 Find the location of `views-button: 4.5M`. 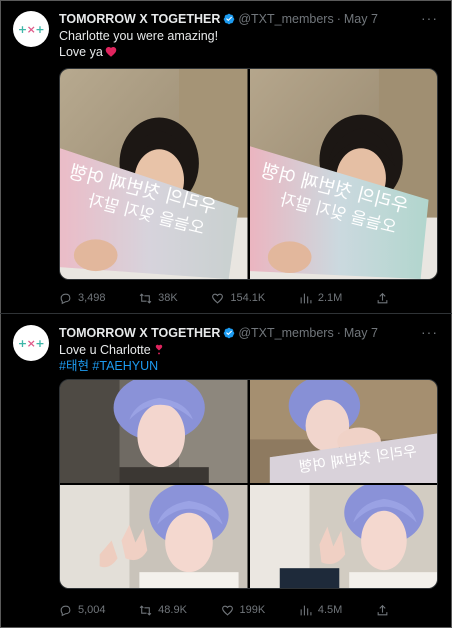

views-button: 4.5M is located at coordinates (320, 610).